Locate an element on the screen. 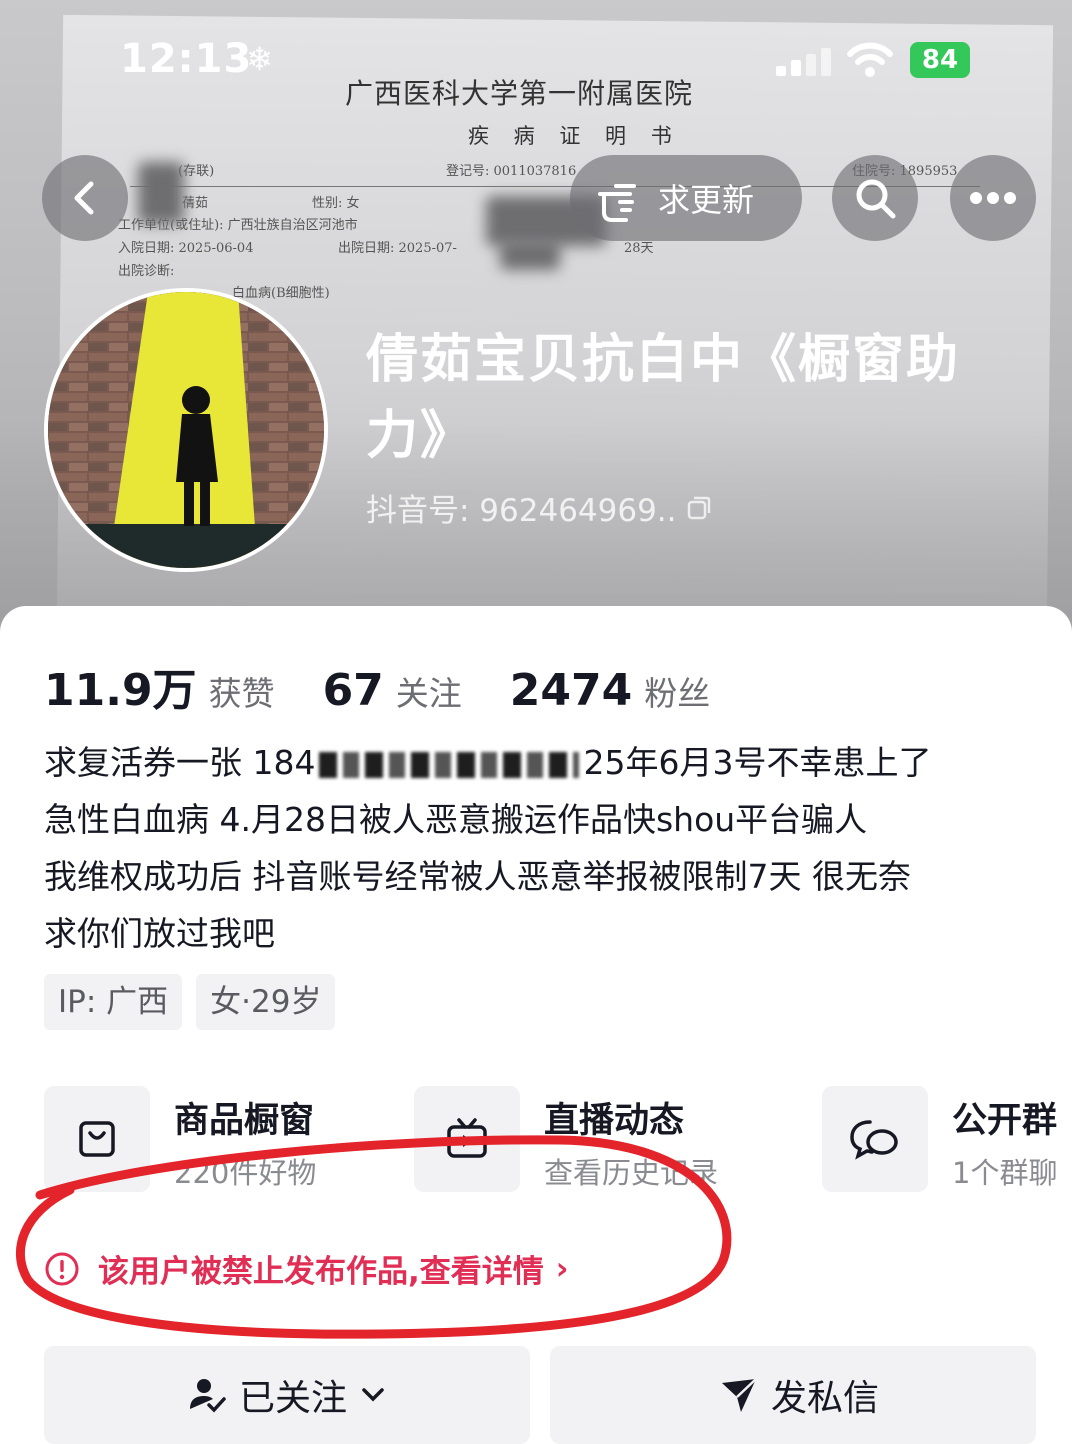 Image resolution: width=1072 pixels, height=1444 pixels. status-bar: 12:13 ❄ 84 is located at coordinates (536, 55).